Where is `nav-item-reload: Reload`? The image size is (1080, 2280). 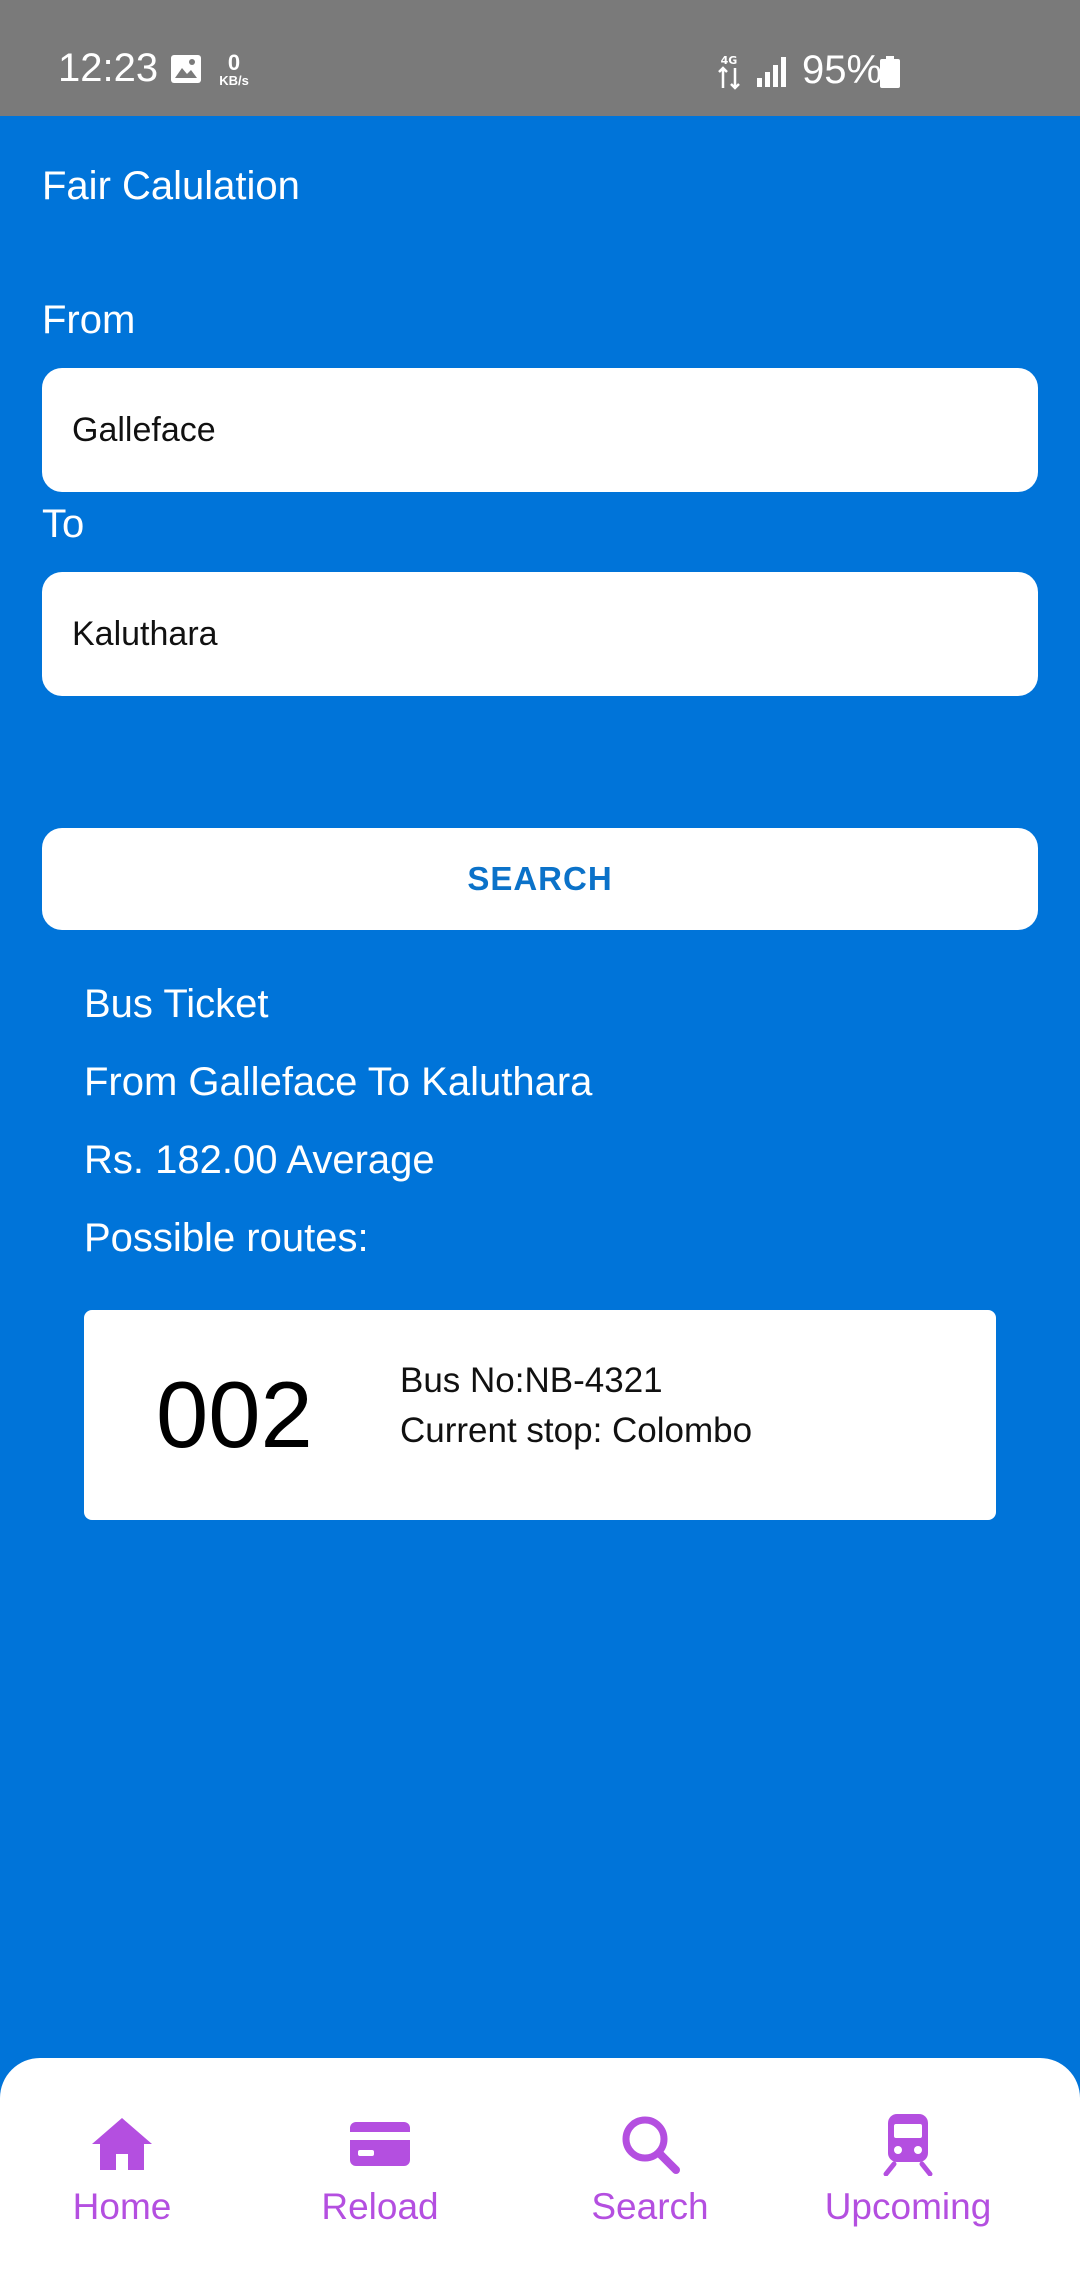 nav-item-reload: Reload is located at coordinates (380, 2169).